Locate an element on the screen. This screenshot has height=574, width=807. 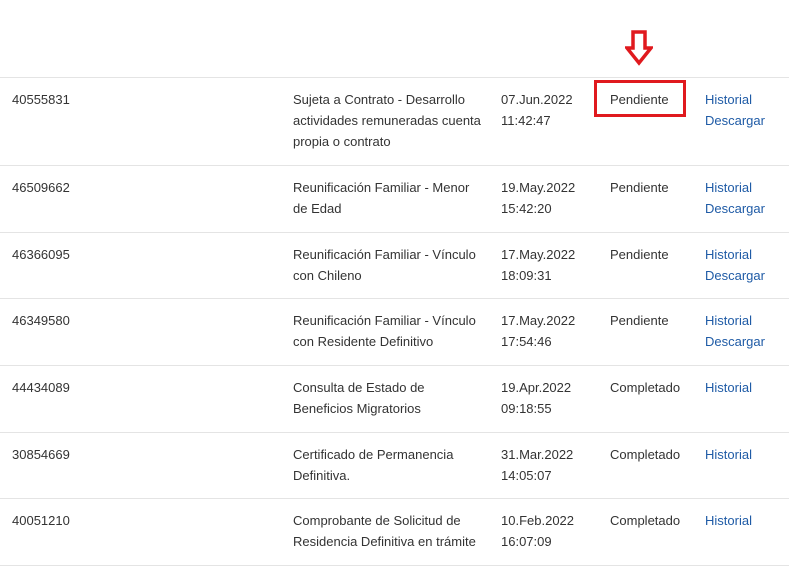
request-id: 46349580 is located at coordinates (41, 320).